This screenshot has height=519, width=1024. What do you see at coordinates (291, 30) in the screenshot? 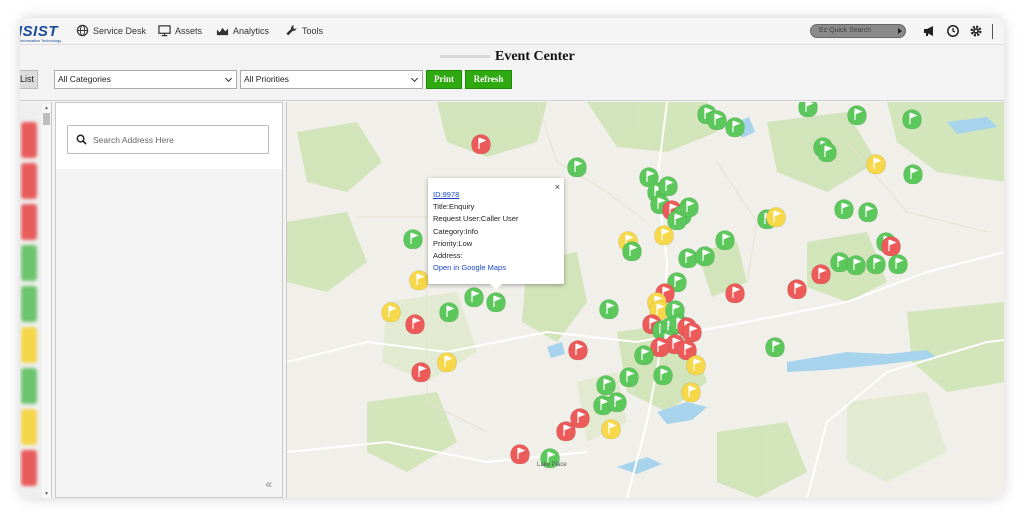
I see `wrench-icon` at bounding box center [291, 30].